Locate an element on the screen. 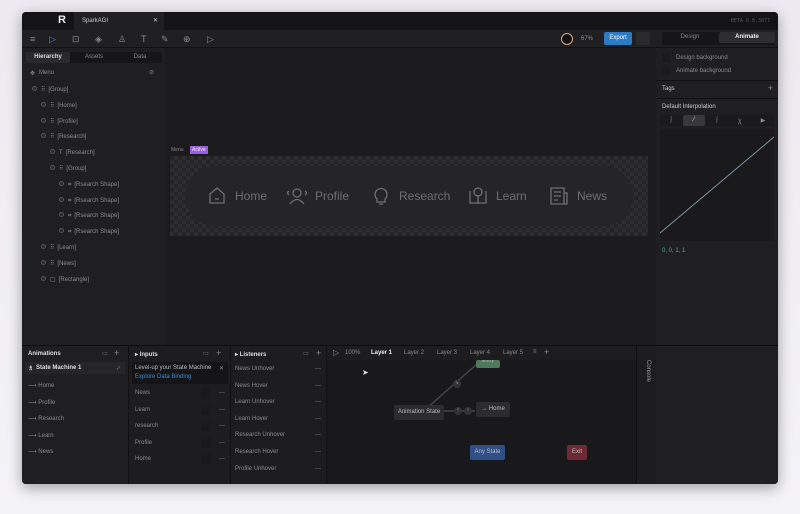  artboard: Home Profile Research Learn News is located at coordinates (409, 196).